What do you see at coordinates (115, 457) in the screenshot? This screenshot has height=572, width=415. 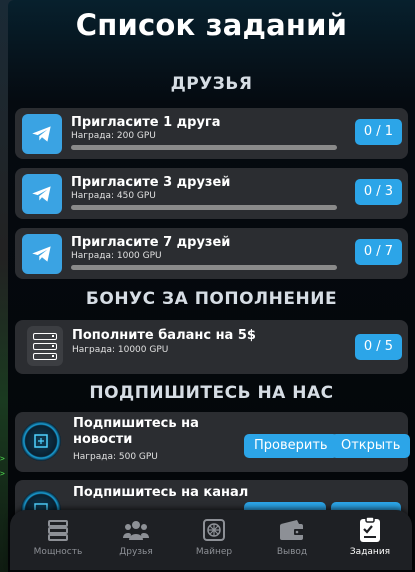 I see `task-reward: Награда: 500 GPU` at bounding box center [115, 457].